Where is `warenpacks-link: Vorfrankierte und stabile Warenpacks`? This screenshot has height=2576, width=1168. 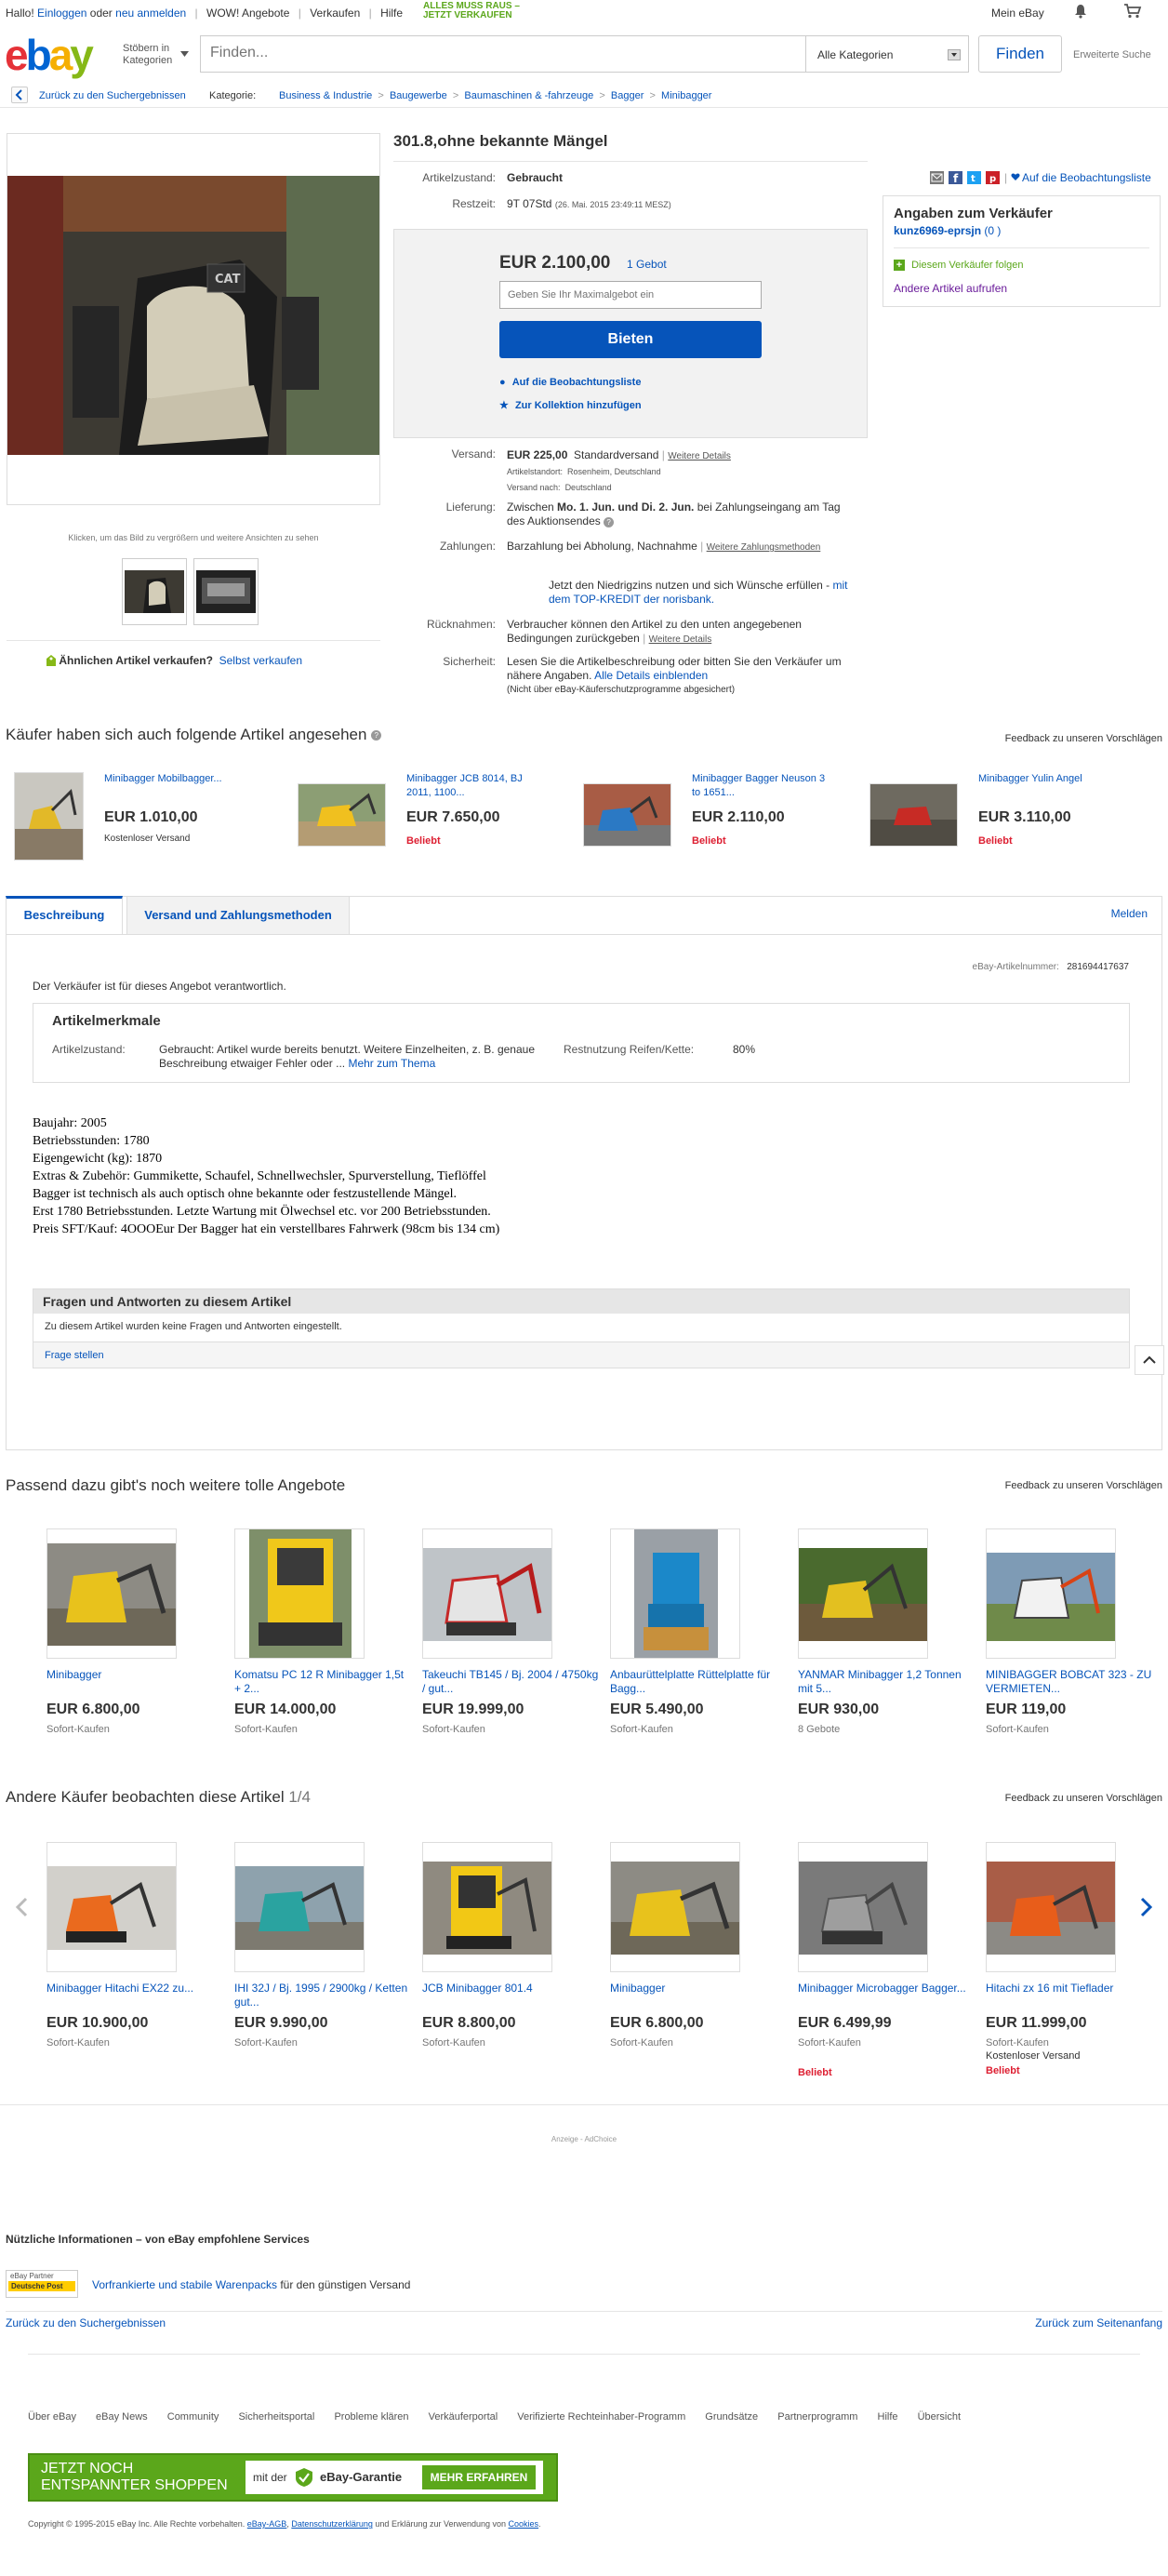
warenpacks-link: Vorfrankierte und stabile Warenpacks is located at coordinates (185, 2284).